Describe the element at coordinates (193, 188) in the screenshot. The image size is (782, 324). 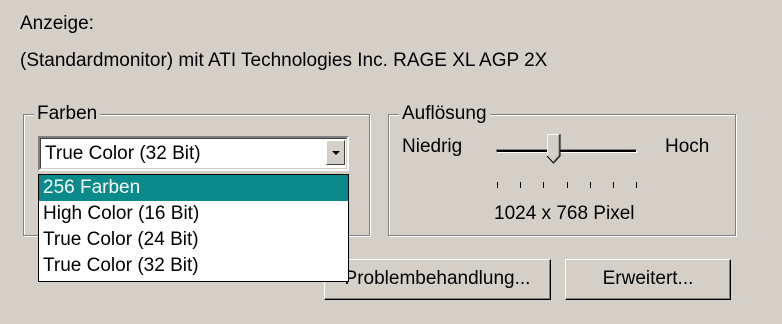
I see `option-256-colors: 256 Farben` at that location.